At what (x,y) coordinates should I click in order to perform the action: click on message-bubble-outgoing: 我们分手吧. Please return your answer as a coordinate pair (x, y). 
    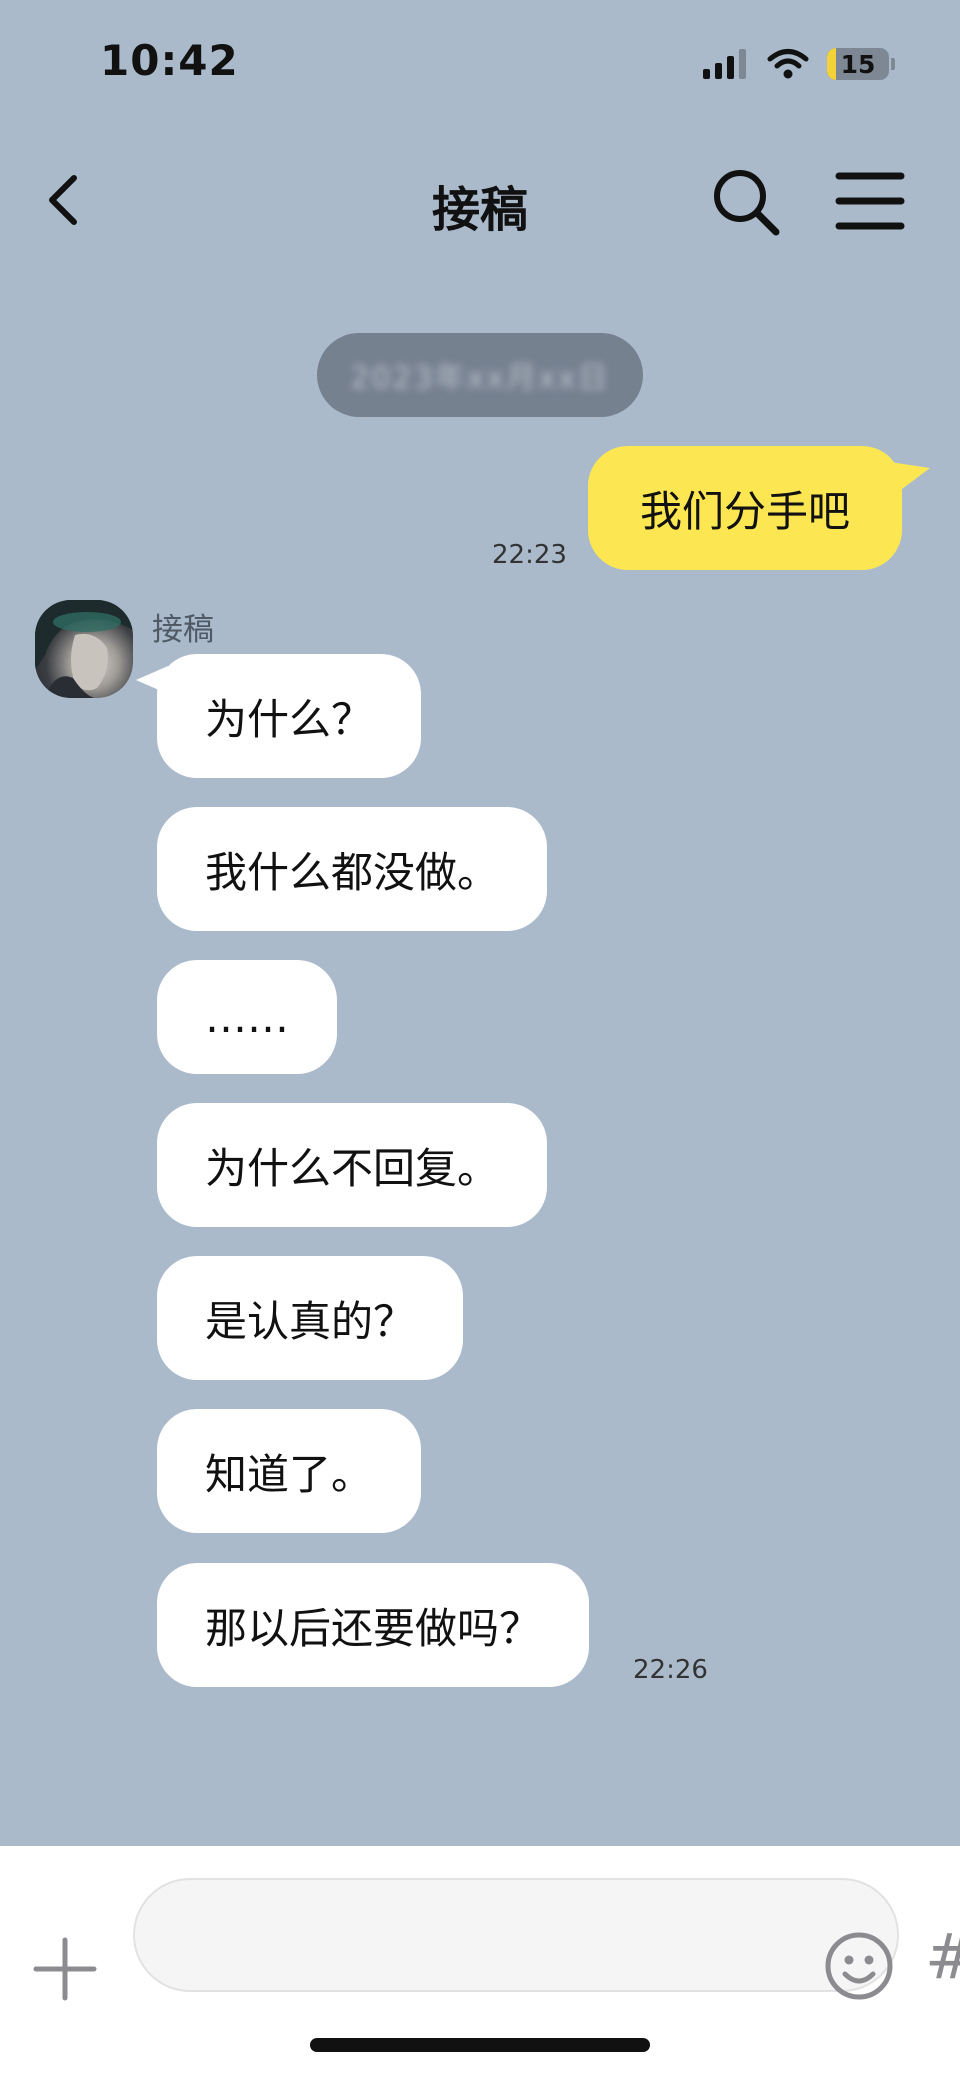
    Looking at the image, I should click on (745, 508).